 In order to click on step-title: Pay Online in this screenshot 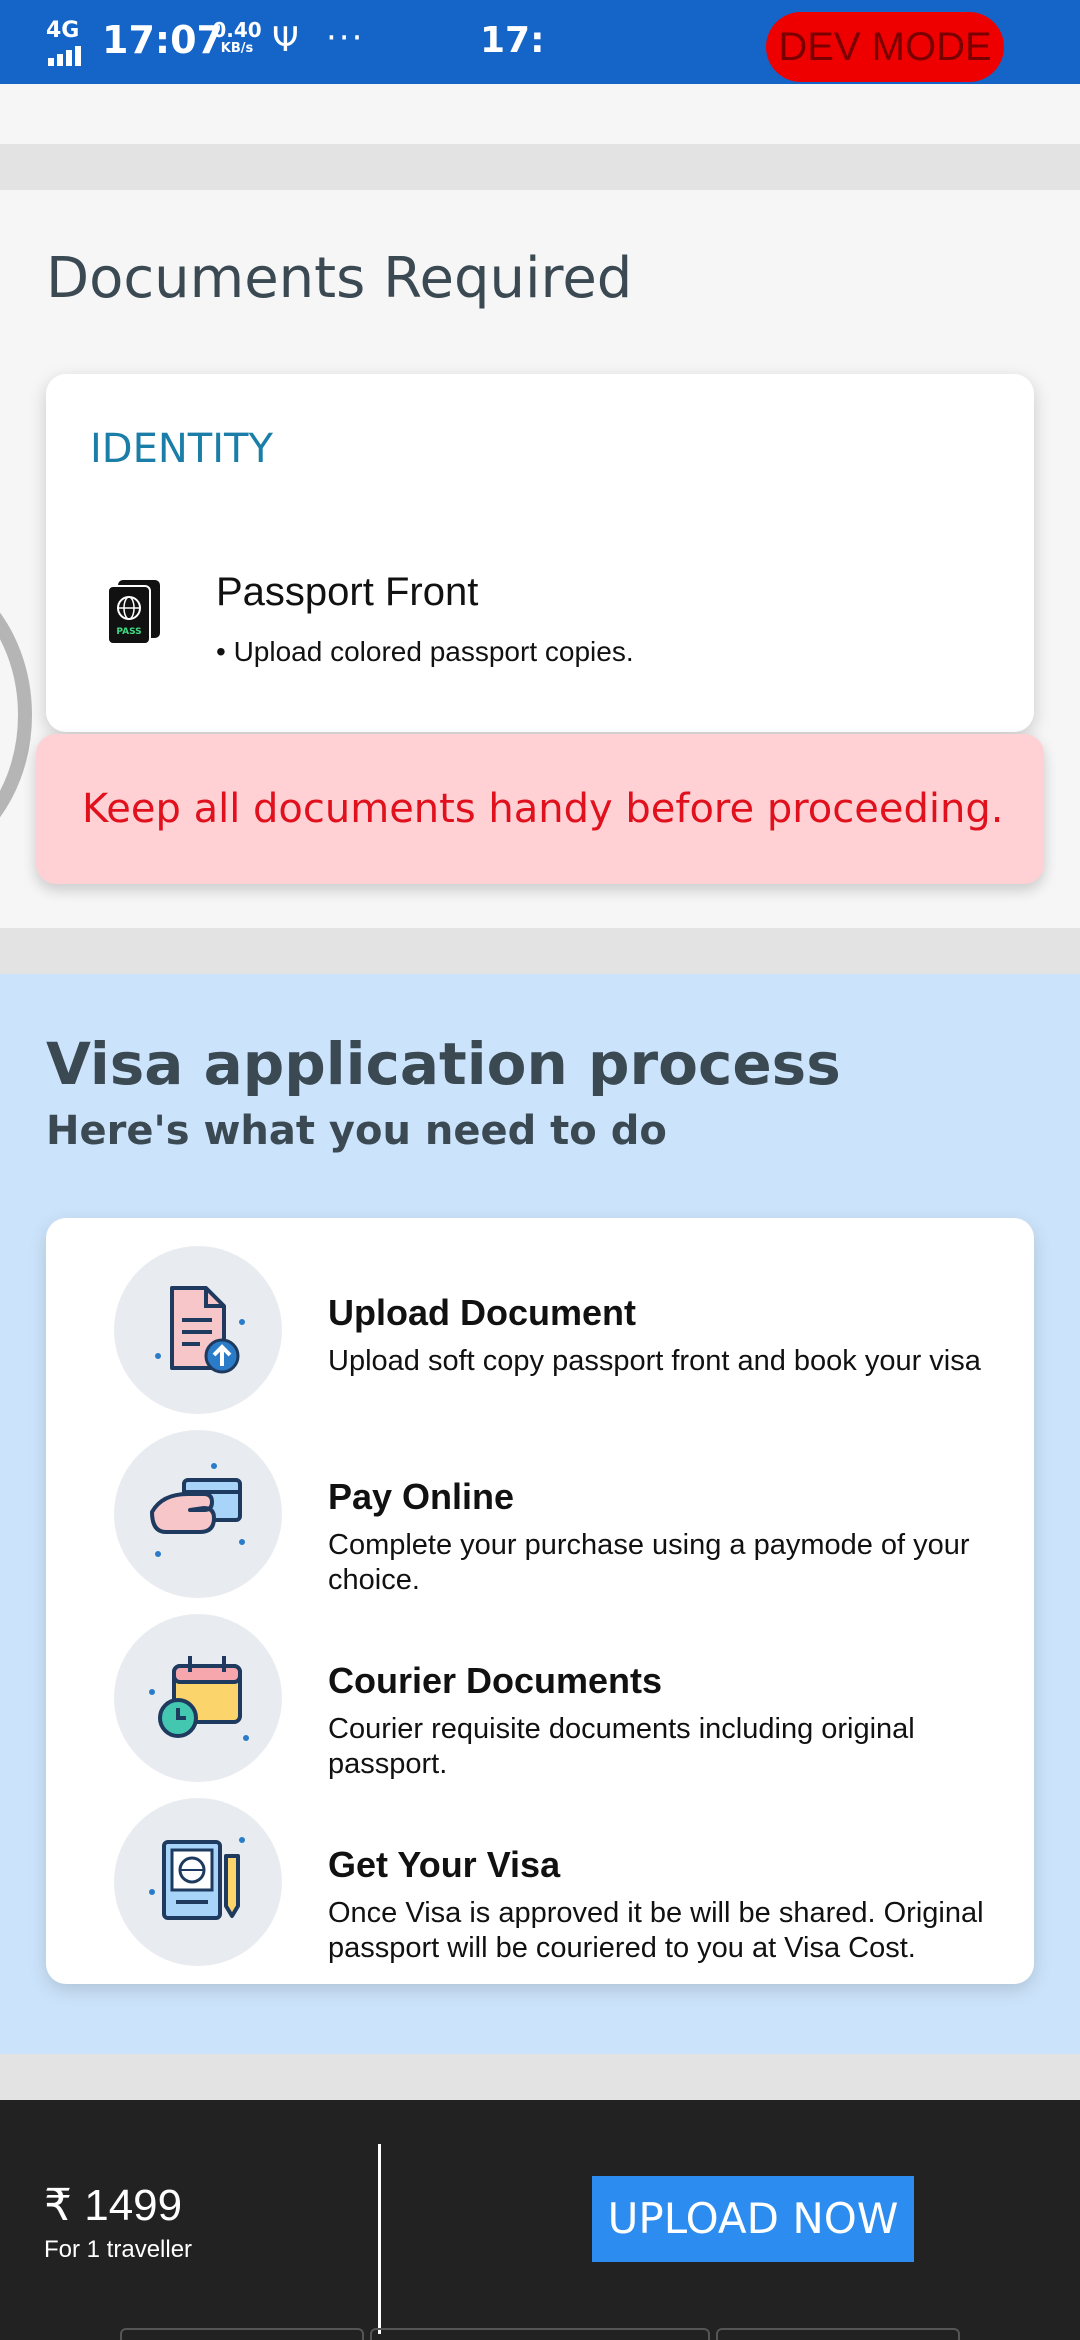, I will do `click(421, 1496)`.